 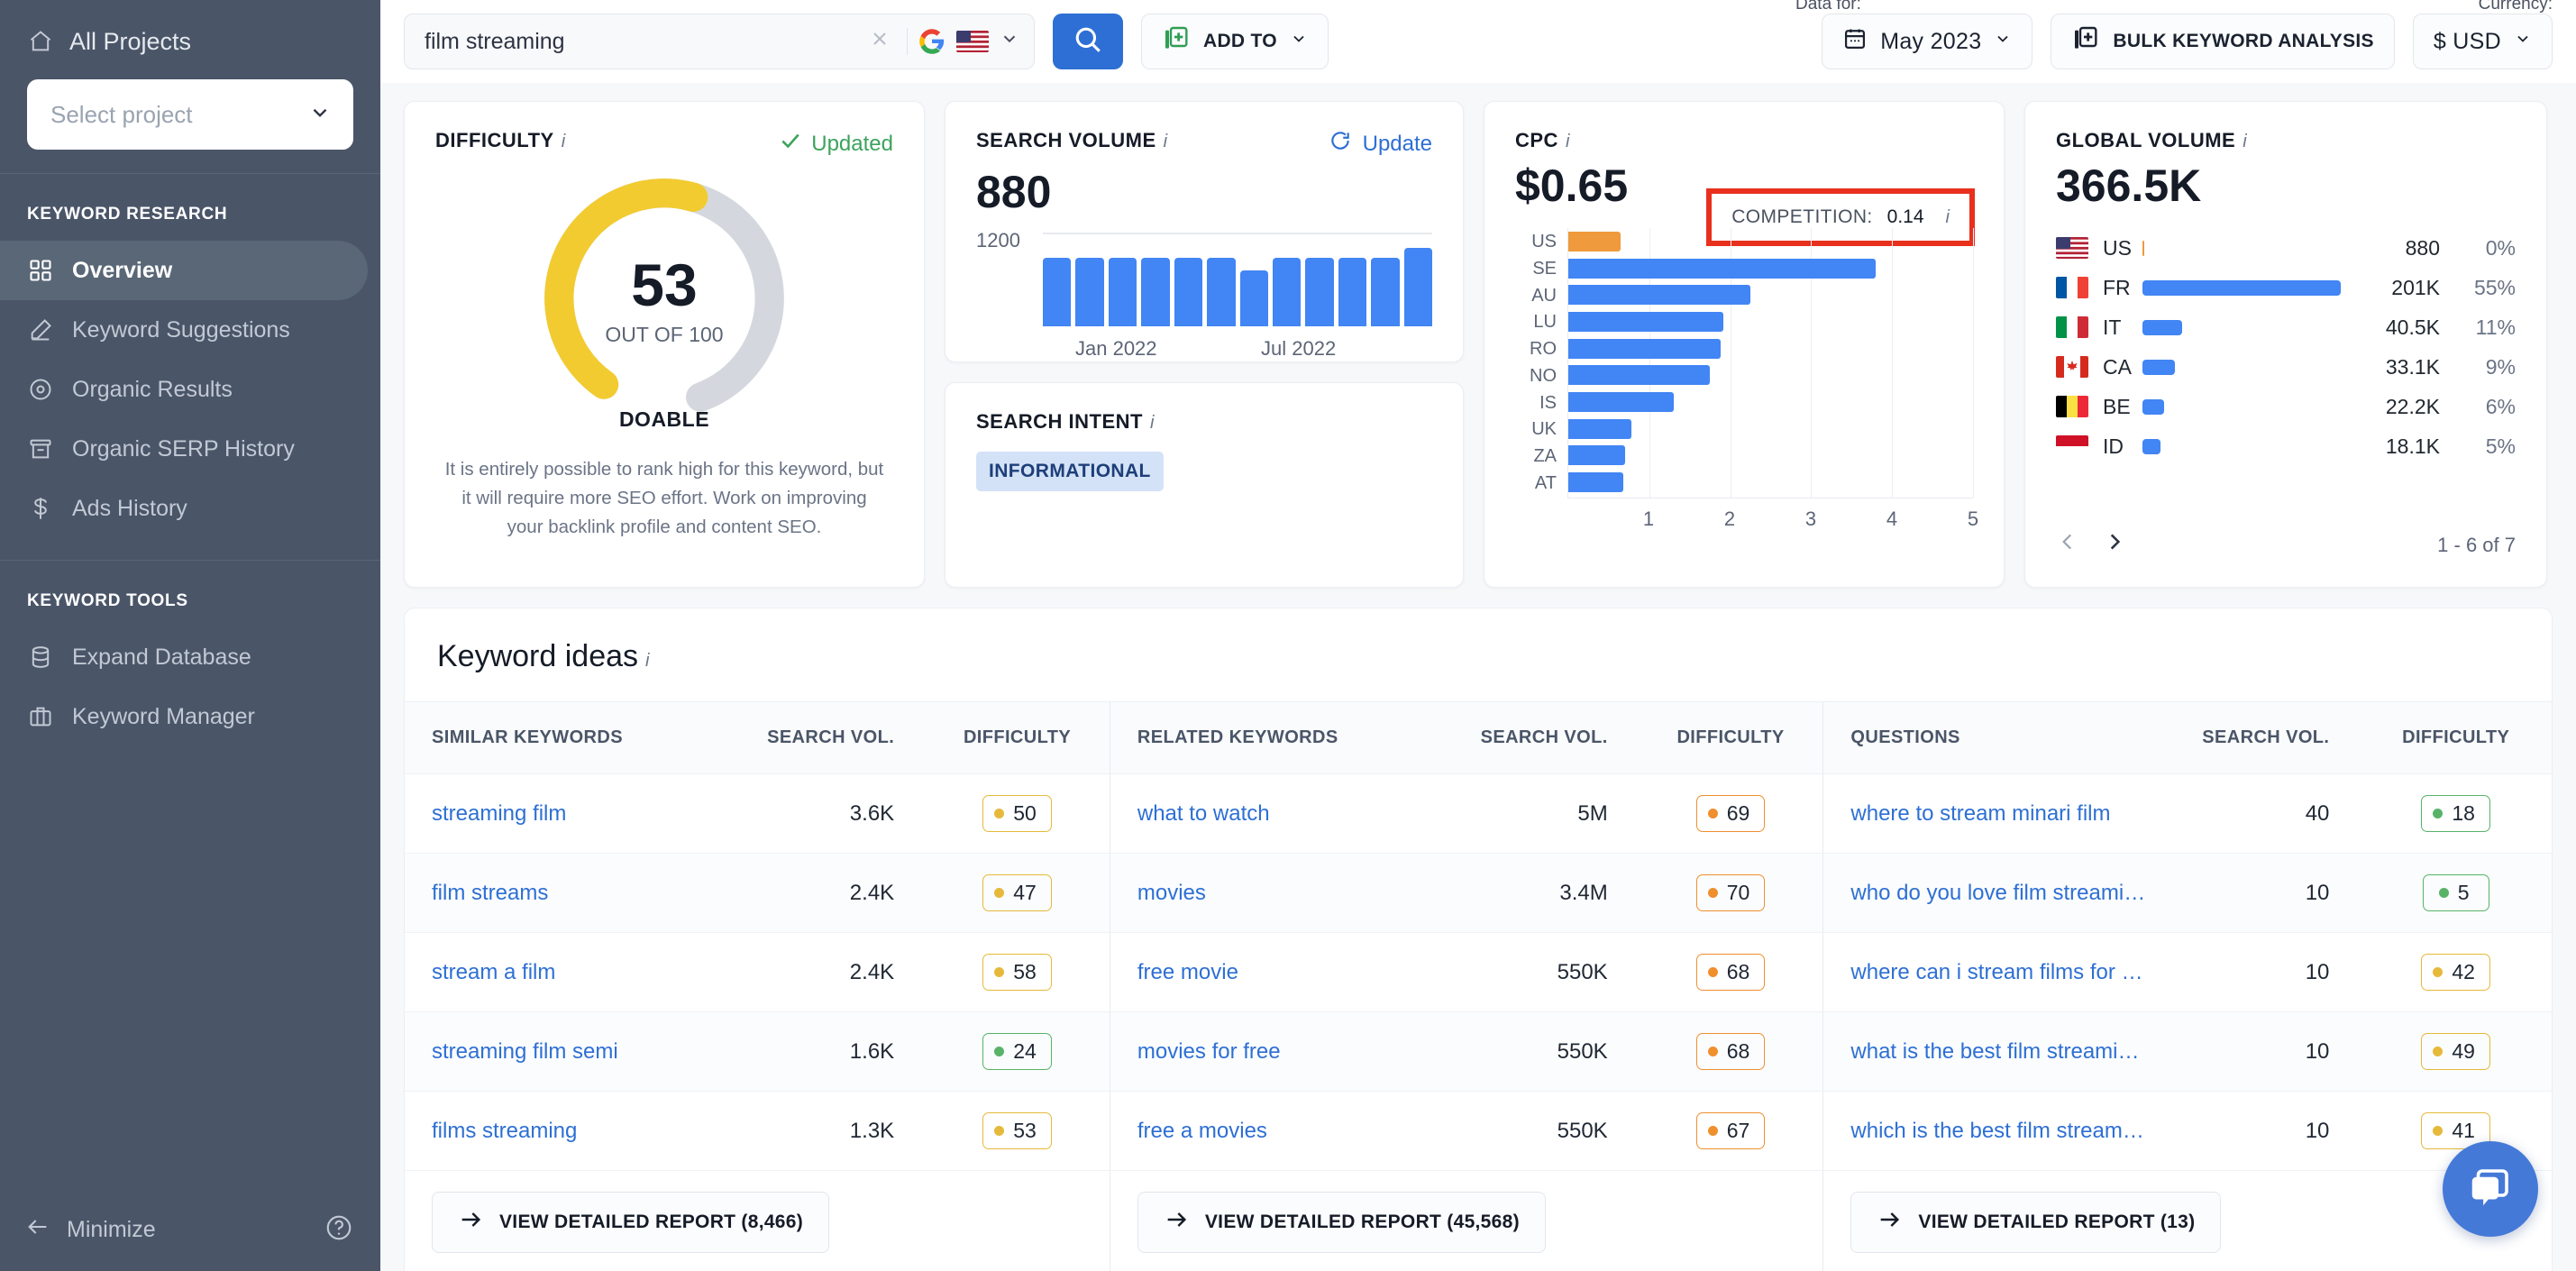 I want to click on footer-cell-similar: VIEW DETAILED REPORT (8,466), so click(x=757, y=1221).